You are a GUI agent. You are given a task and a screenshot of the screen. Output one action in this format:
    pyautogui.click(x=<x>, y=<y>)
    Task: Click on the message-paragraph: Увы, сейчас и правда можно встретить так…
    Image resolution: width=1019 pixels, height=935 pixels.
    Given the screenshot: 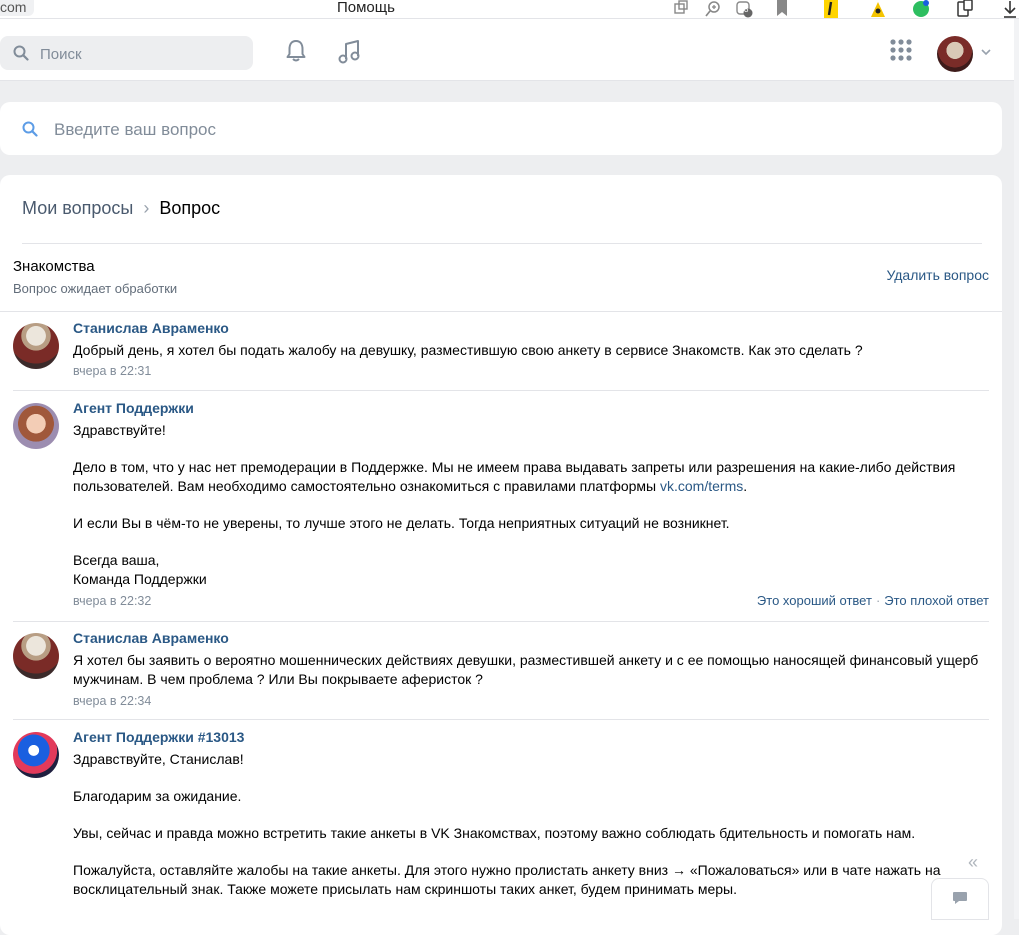 What is the action you would take?
    pyautogui.click(x=494, y=833)
    